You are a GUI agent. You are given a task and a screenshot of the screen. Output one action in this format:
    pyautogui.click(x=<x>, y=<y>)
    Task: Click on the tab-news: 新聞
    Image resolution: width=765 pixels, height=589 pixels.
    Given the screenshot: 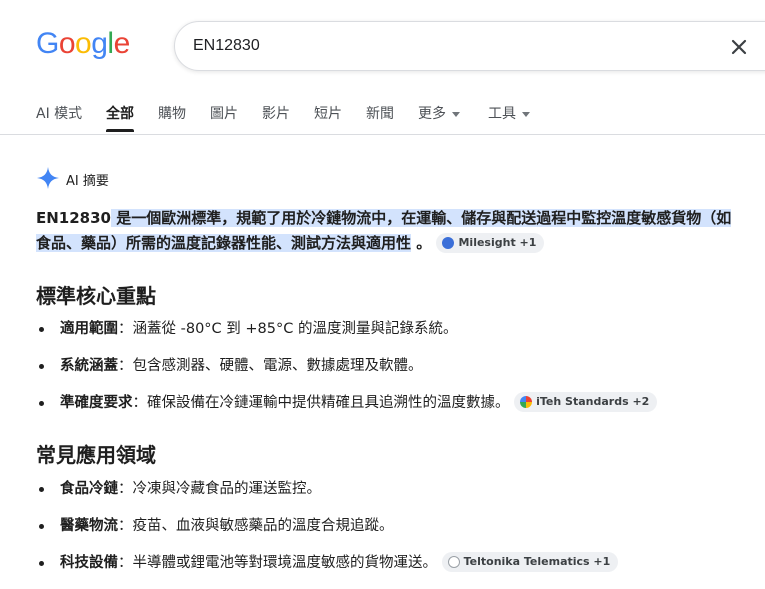 What is the action you would take?
    pyautogui.click(x=380, y=113)
    